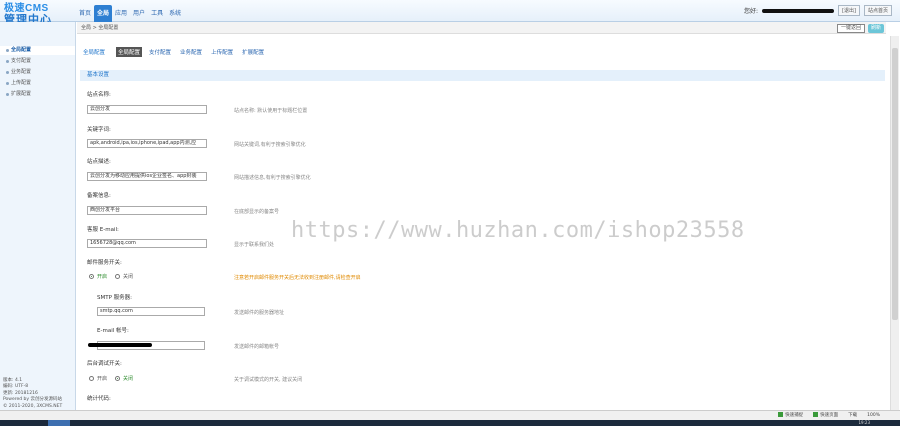 This screenshot has height=426, width=900. What do you see at coordinates (816, 414) in the screenshot?
I see `page-icon` at bounding box center [816, 414].